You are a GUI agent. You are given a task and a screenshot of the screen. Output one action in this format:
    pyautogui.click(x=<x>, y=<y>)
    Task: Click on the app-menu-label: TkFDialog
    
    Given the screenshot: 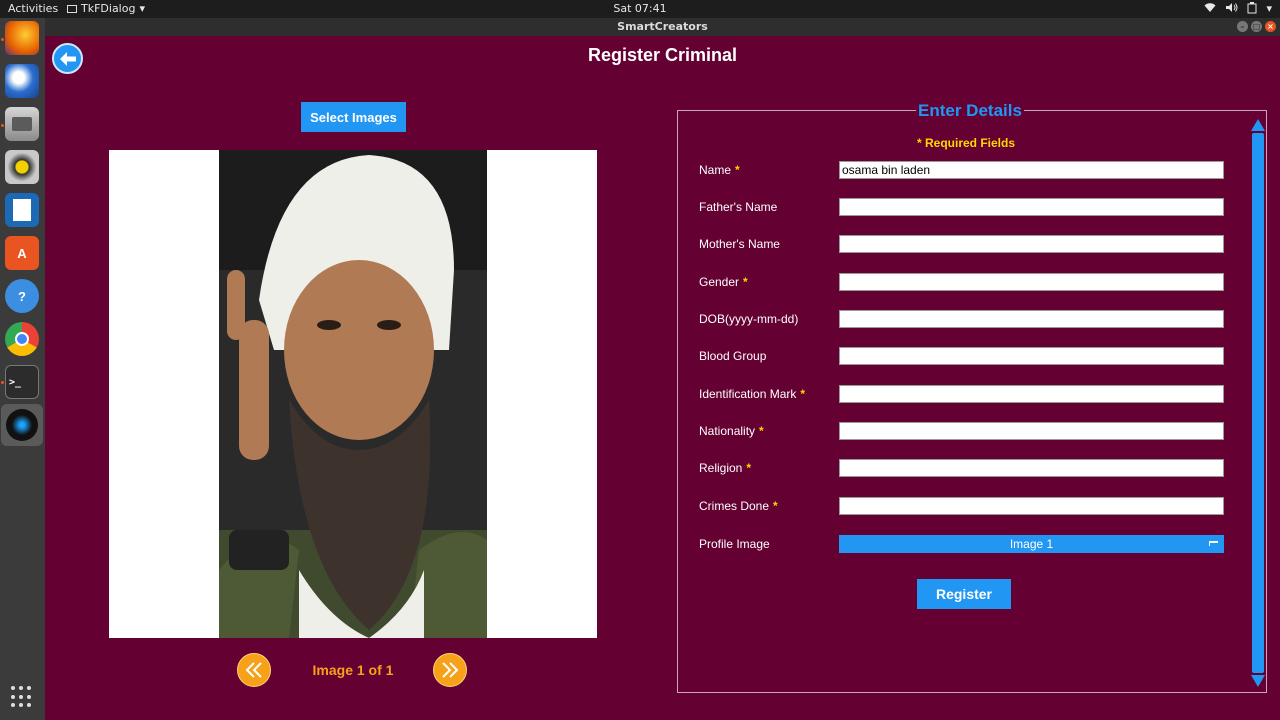 What is the action you would take?
    pyautogui.click(x=108, y=8)
    